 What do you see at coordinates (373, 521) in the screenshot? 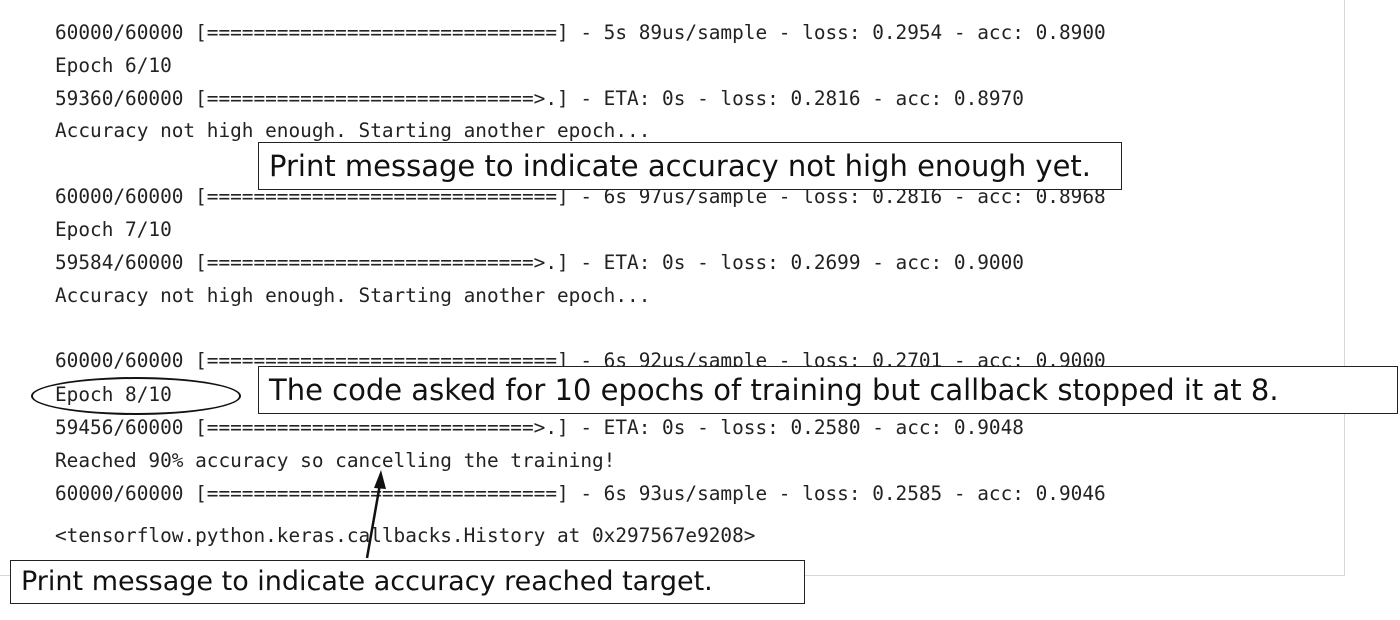
I see `arrow-shaft` at bounding box center [373, 521].